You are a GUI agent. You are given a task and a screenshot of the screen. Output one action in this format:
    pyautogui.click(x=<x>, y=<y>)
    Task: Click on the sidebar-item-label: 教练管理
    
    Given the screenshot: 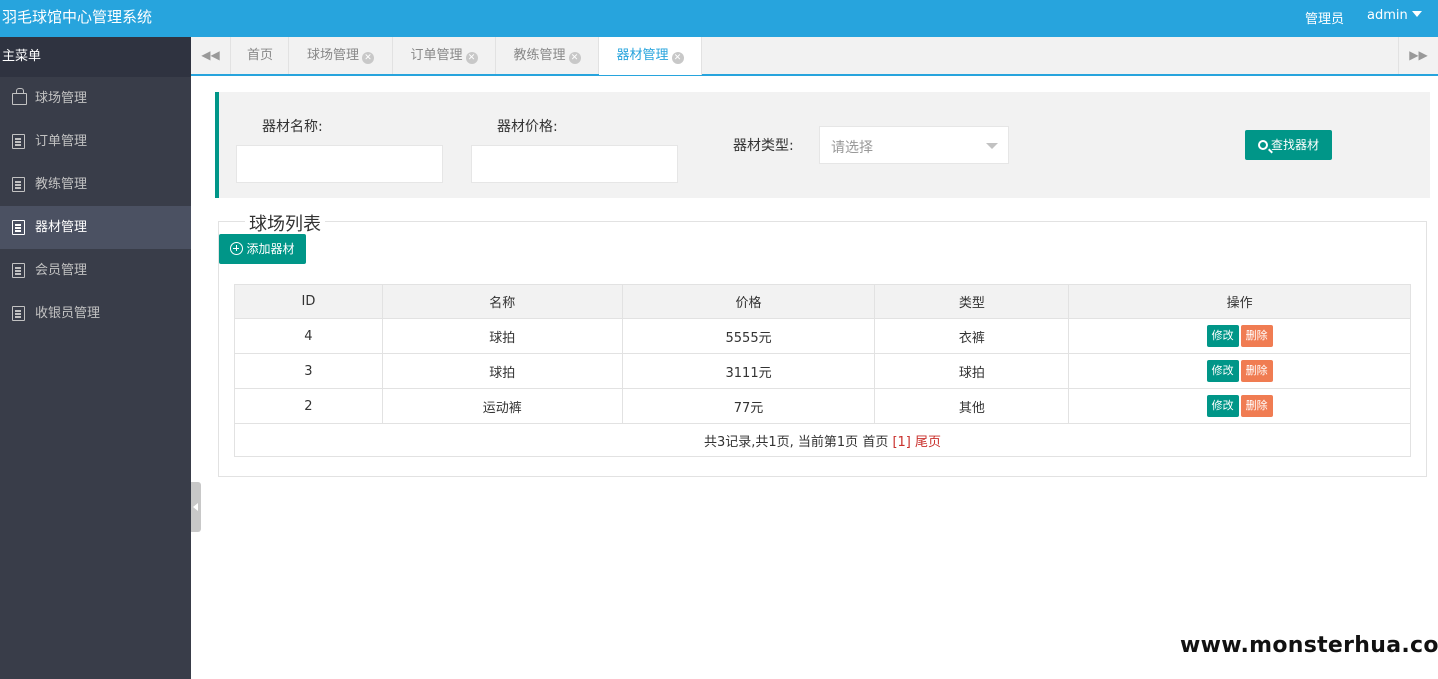 What is the action you would take?
    pyautogui.click(x=61, y=184)
    